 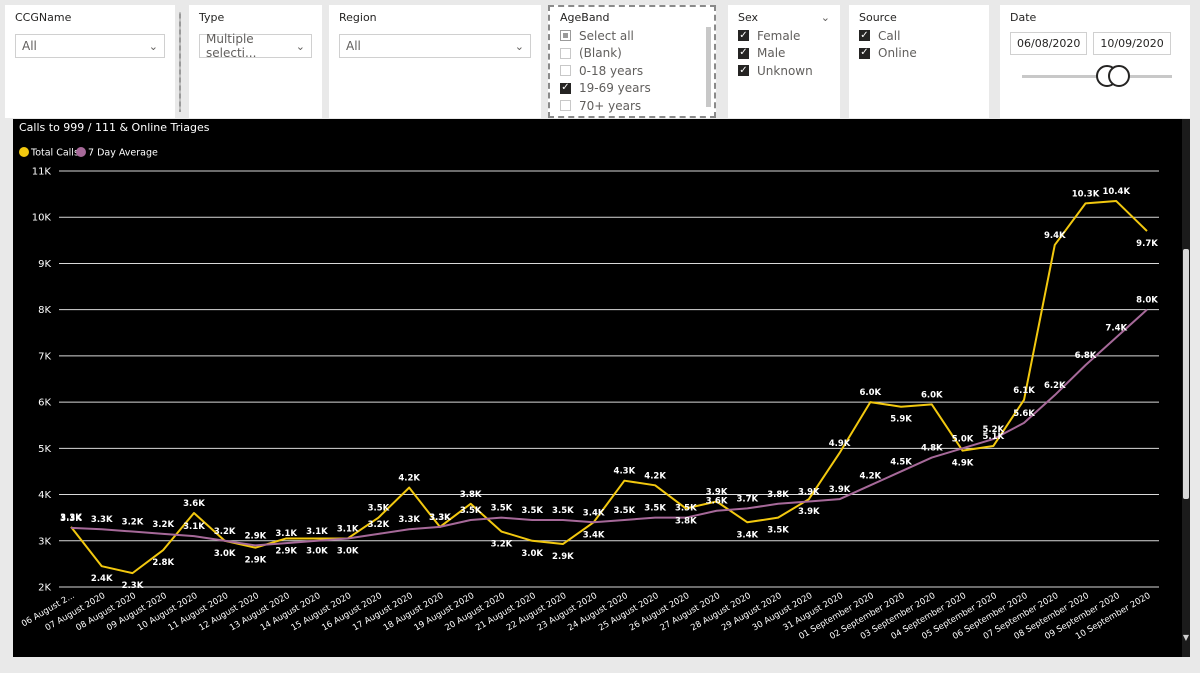 What do you see at coordinates (748, 499) in the screenshot?
I see `data-label: 3.7K` at bounding box center [748, 499].